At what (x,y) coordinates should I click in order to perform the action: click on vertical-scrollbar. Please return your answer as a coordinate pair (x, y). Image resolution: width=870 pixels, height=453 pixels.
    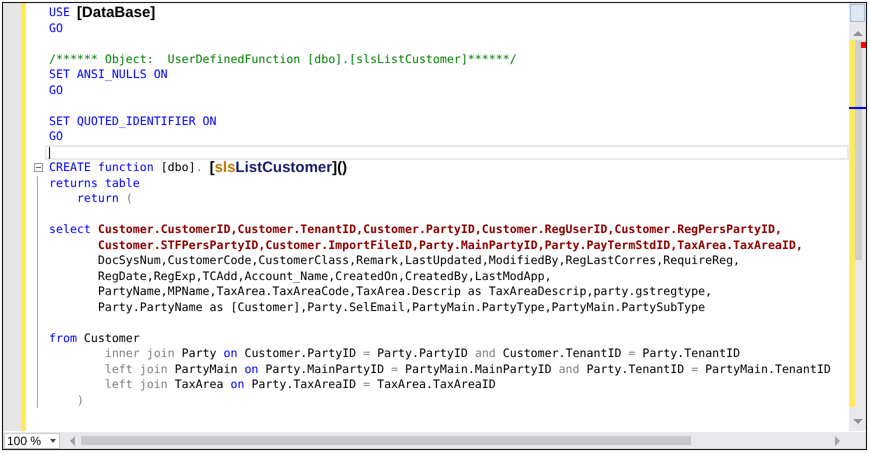
    Looking at the image, I should click on (857, 217).